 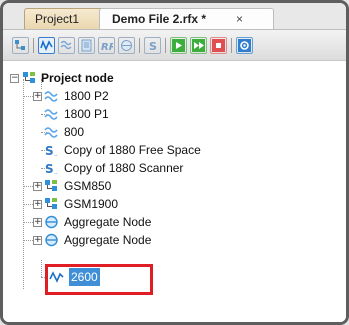 I want to click on stop-icon, so click(x=218, y=45).